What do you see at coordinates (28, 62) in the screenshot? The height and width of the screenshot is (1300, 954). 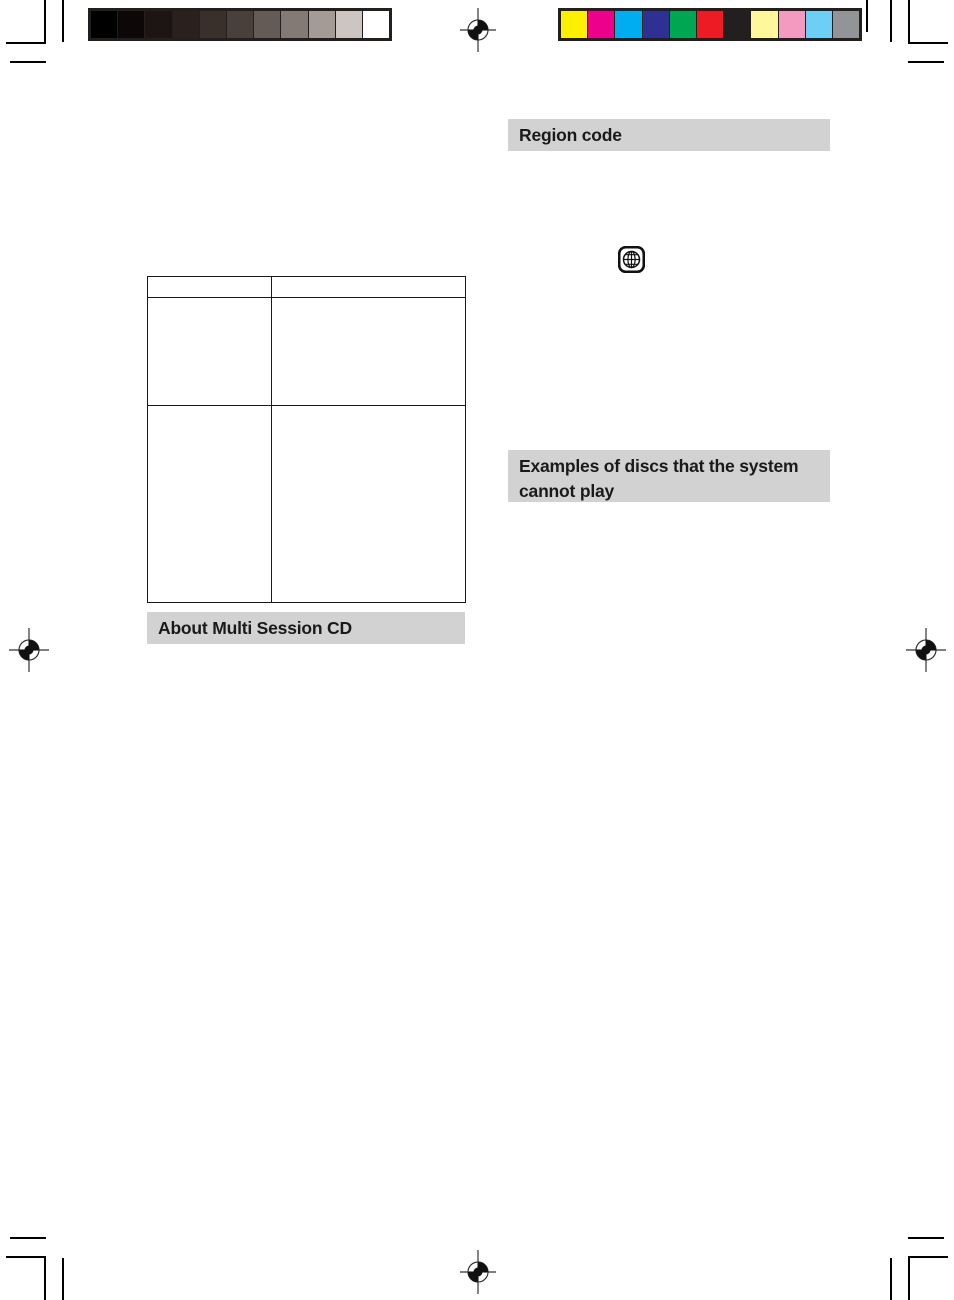 I see `crop-mark-top-left-outer-horizontal` at bounding box center [28, 62].